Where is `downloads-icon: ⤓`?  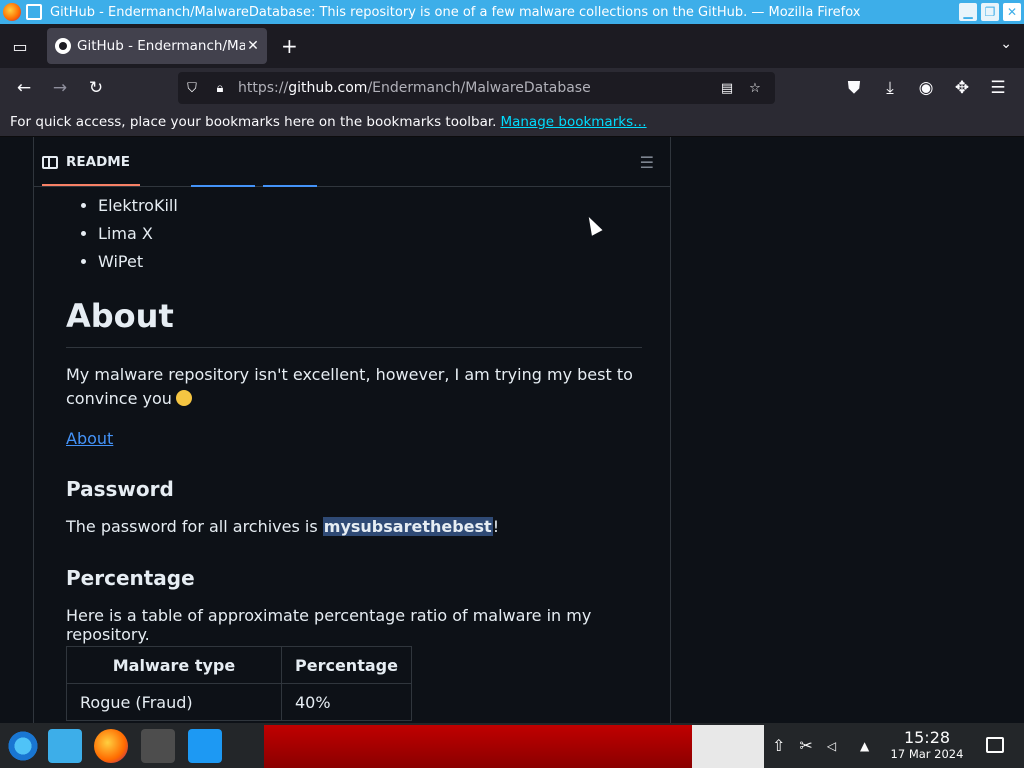
downloads-icon: ⤓ is located at coordinates (890, 88).